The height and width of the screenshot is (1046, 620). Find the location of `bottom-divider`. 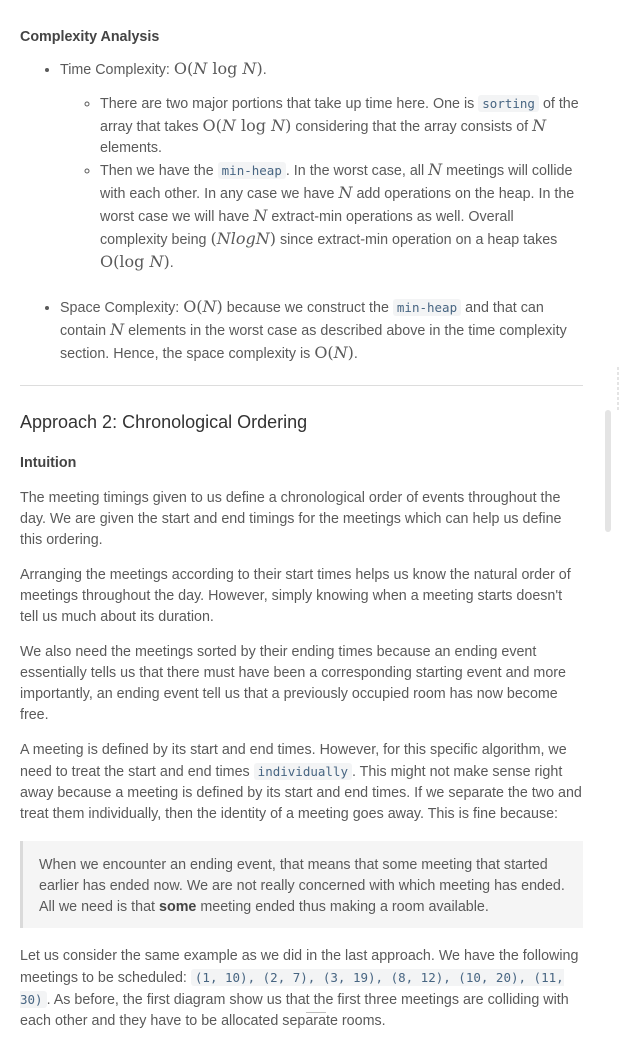

bottom-divider is located at coordinates (316, 1012).